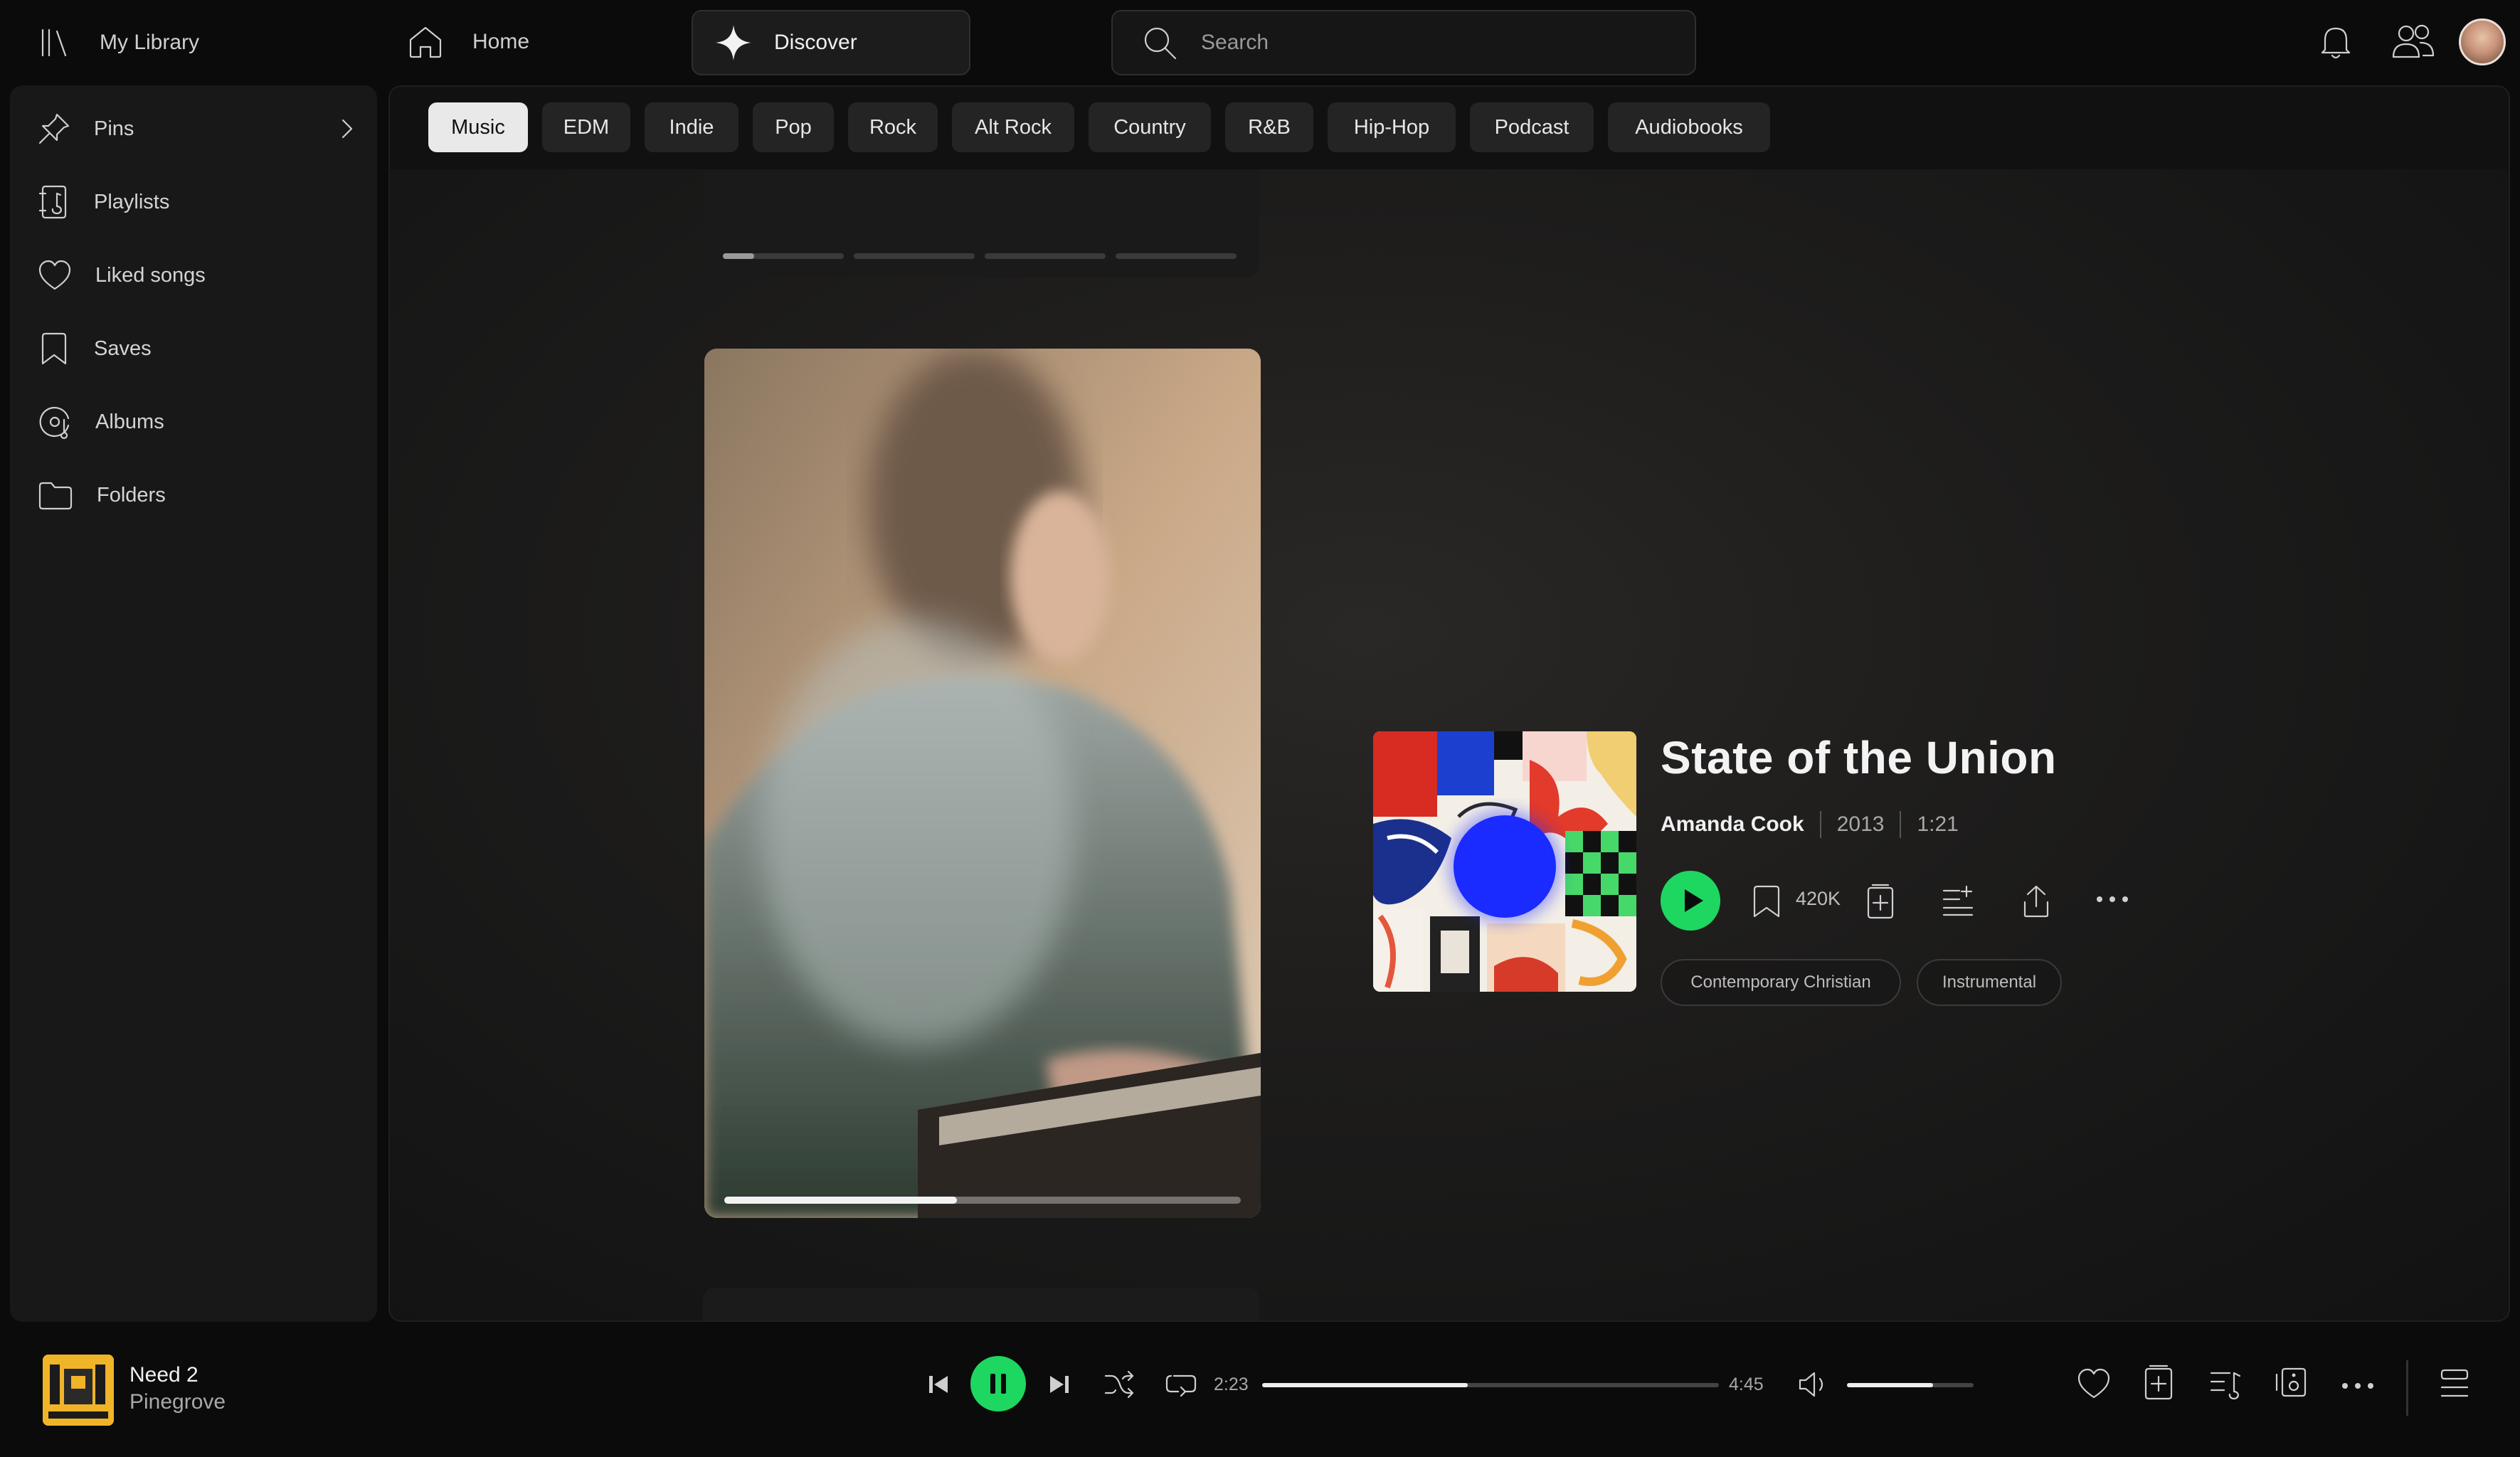 The image size is (2520, 1457). What do you see at coordinates (1532, 127) in the screenshot?
I see `chip-podcast: Podcast` at bounding box center [1532, 127].